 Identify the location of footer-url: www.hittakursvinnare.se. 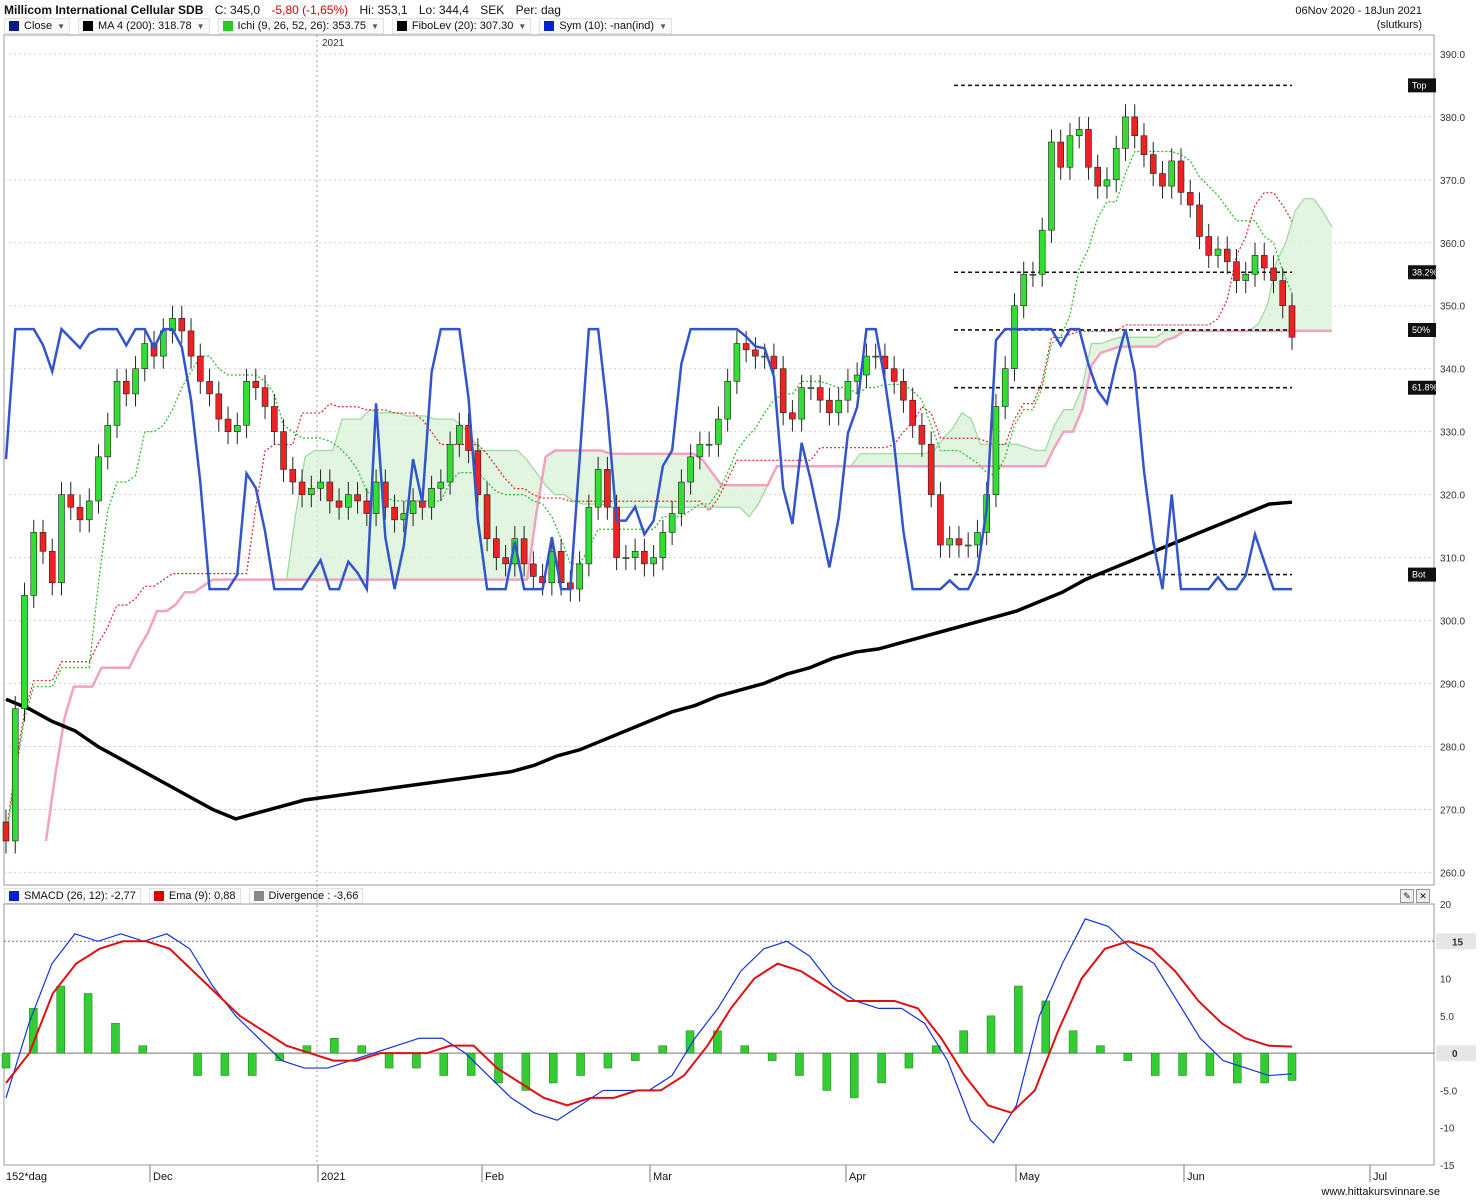
(1380, 1192).